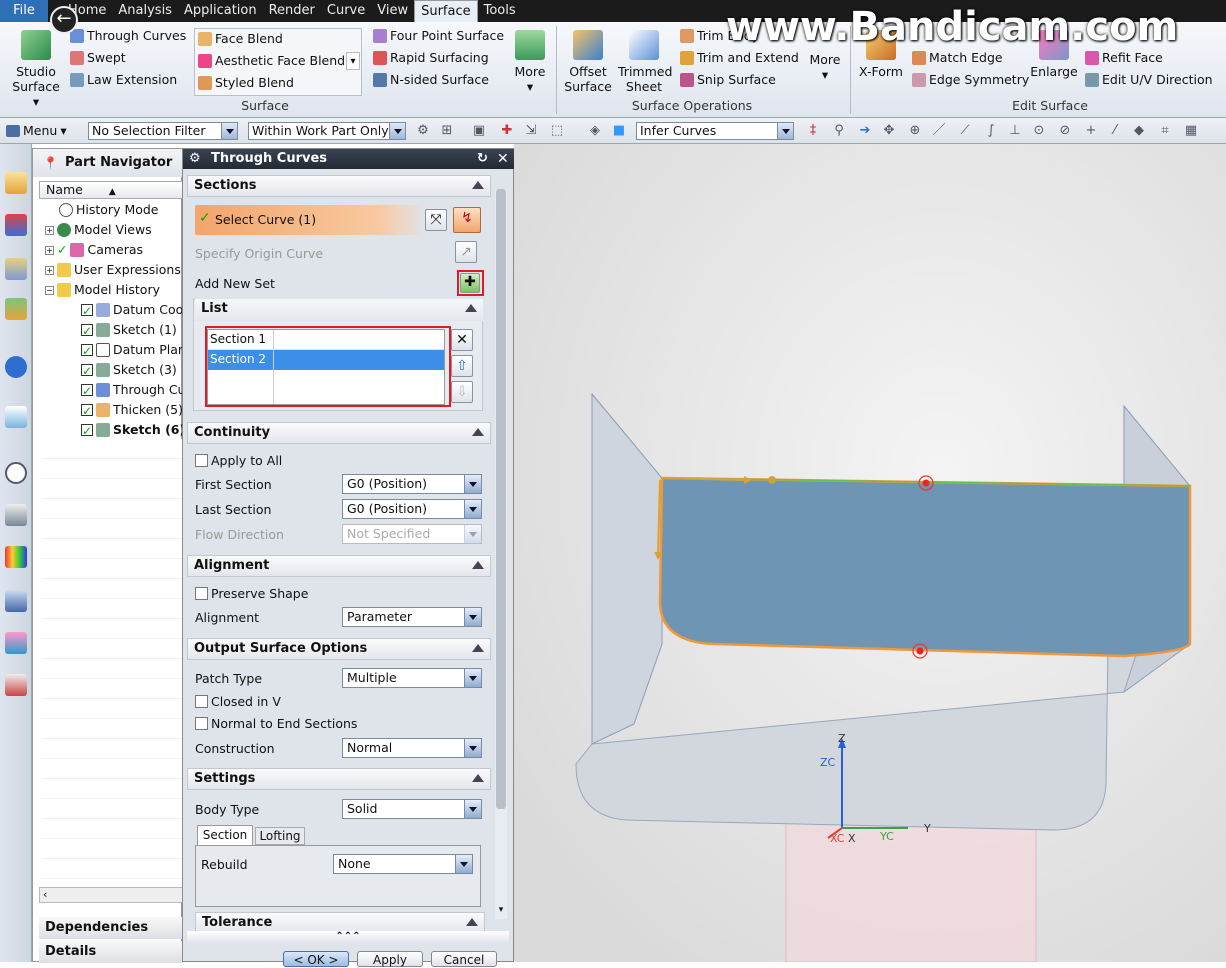 This screenshot has height=968, width=1226. What do you see at coordinates (501, 499) in the screenshot?
I see `scrollbar-thumb` at bounding box center [501, 499].